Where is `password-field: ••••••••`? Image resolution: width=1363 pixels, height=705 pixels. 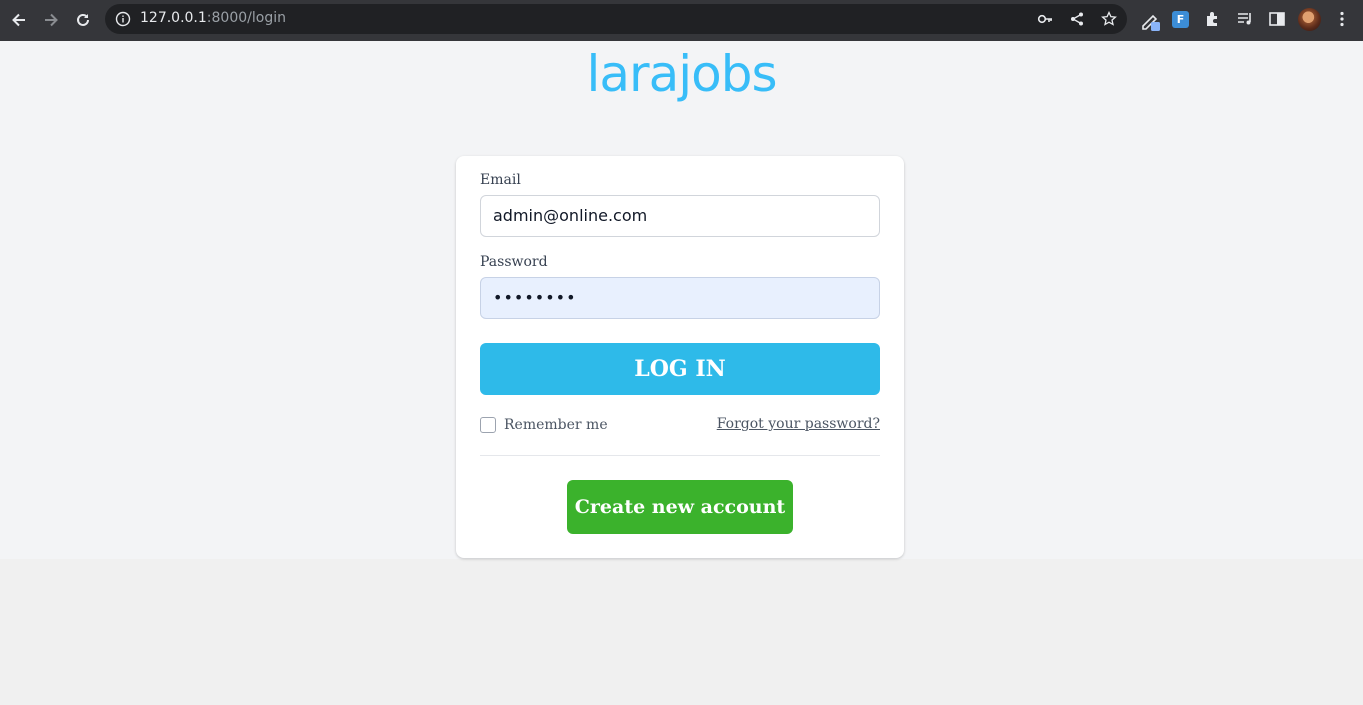 password-field: •••••••• is located at coordinates (680, 298).